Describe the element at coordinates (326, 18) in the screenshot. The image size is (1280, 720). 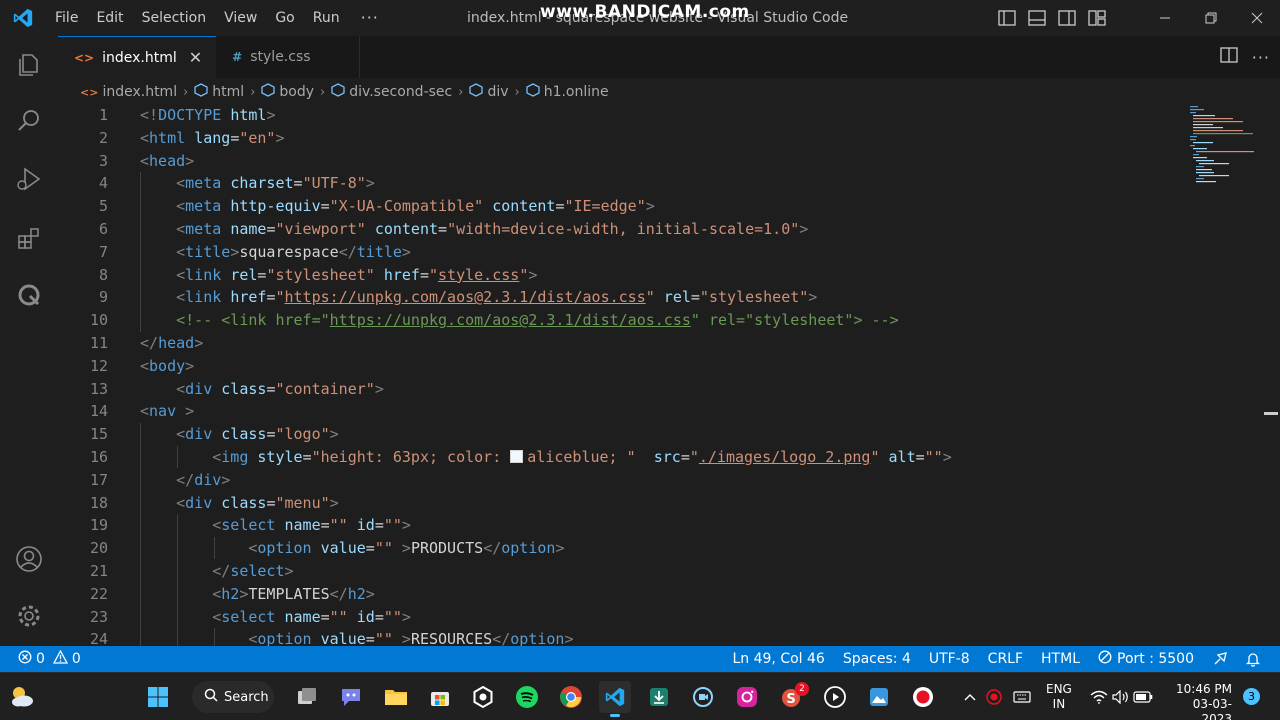
I see `menu-run: Run` at that location.